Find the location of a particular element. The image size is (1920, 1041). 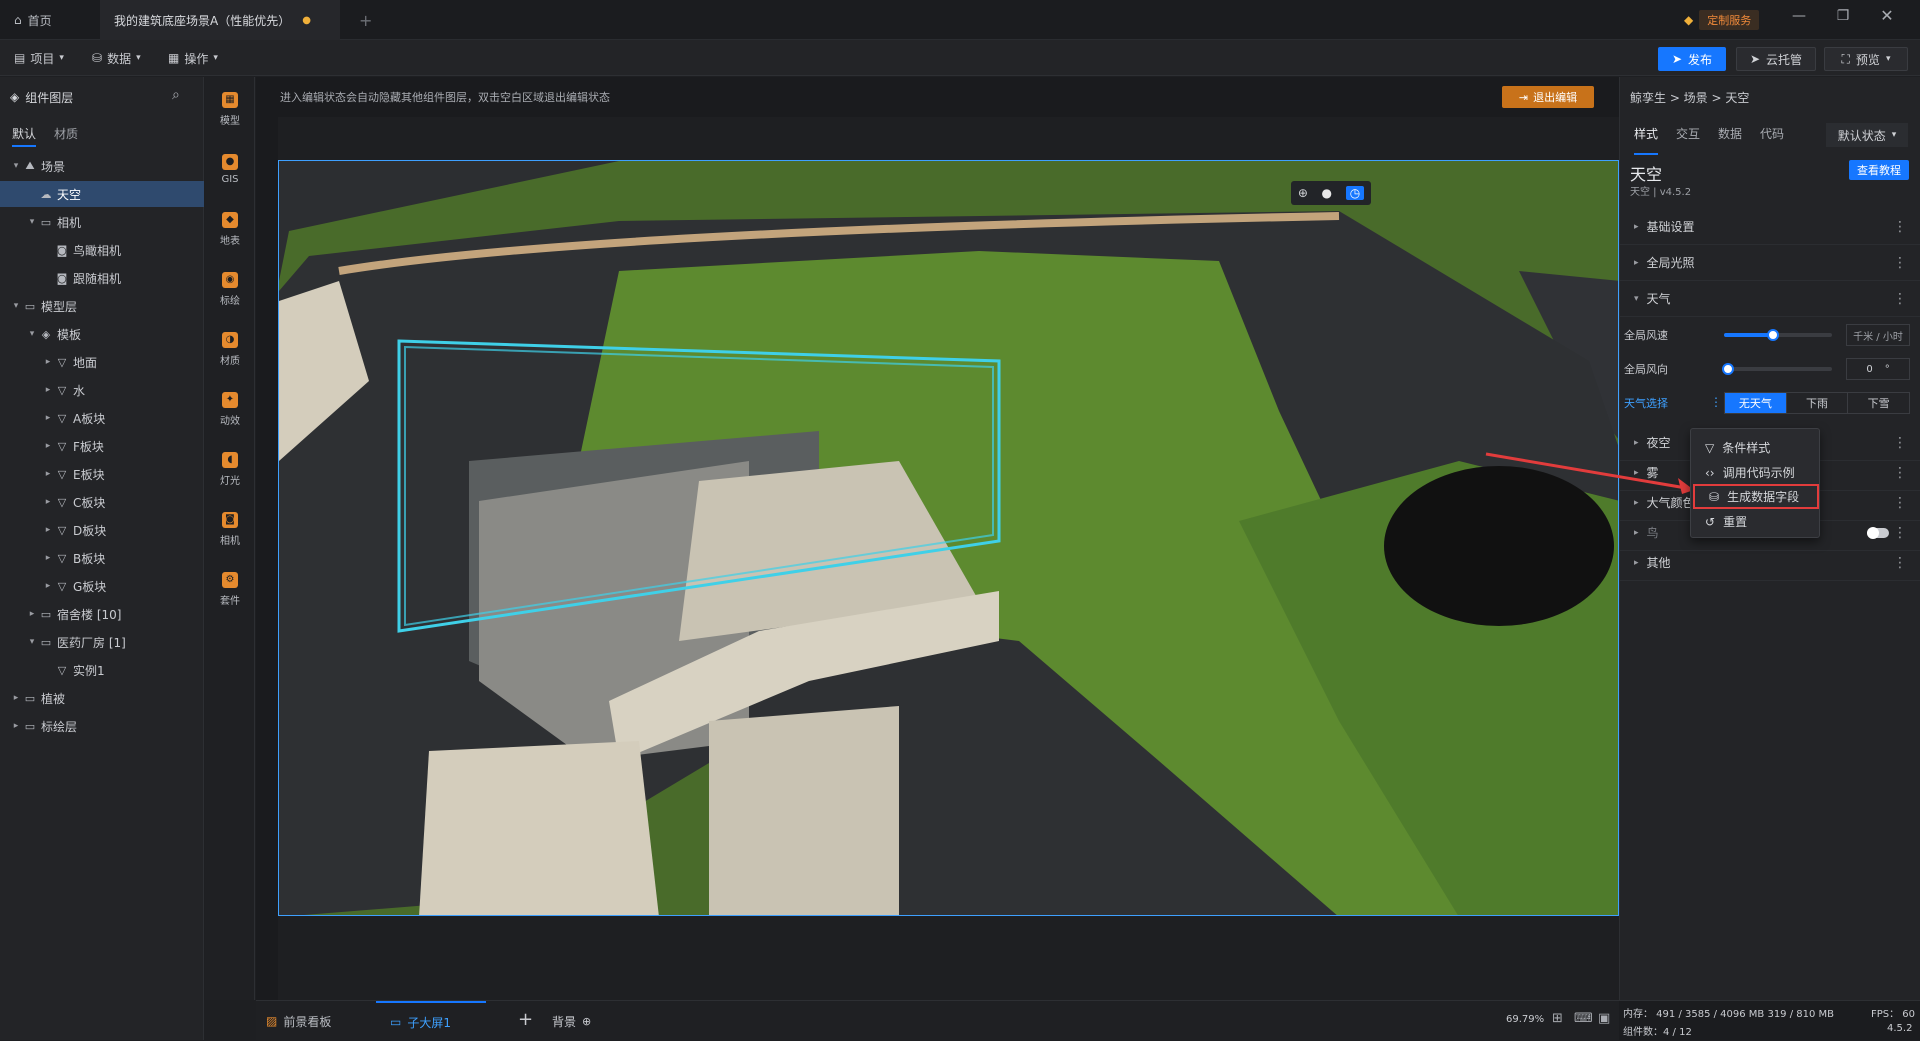

cloud-button: ➤ 云托管 is located at coordinates (1776, 59).